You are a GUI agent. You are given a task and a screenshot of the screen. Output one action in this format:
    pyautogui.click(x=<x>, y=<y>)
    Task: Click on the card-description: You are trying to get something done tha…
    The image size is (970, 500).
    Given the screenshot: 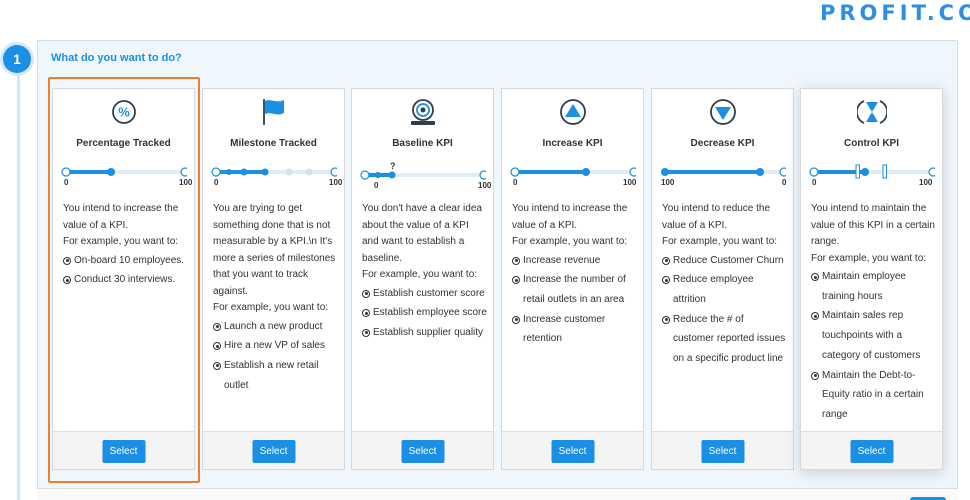 What is the action you would take?
    pyautogui.click(x=275, y=298)
    